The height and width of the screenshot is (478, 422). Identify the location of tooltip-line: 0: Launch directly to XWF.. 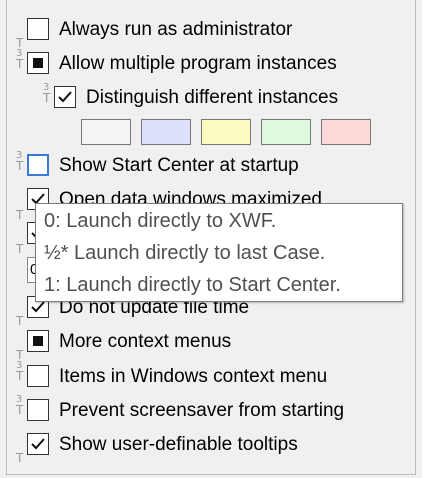
(160, 221).